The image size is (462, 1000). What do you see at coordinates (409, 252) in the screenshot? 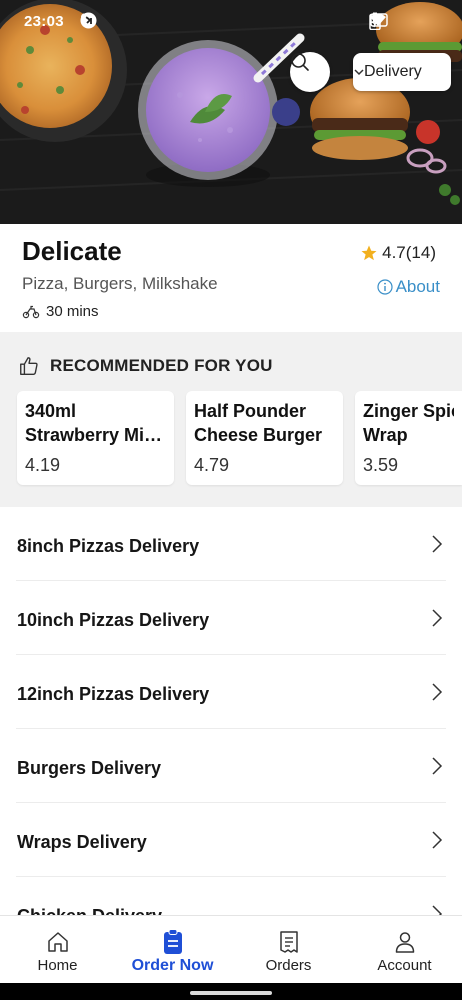
I see `rating-value: 4.7(14)` at bounding box center [409, 252].